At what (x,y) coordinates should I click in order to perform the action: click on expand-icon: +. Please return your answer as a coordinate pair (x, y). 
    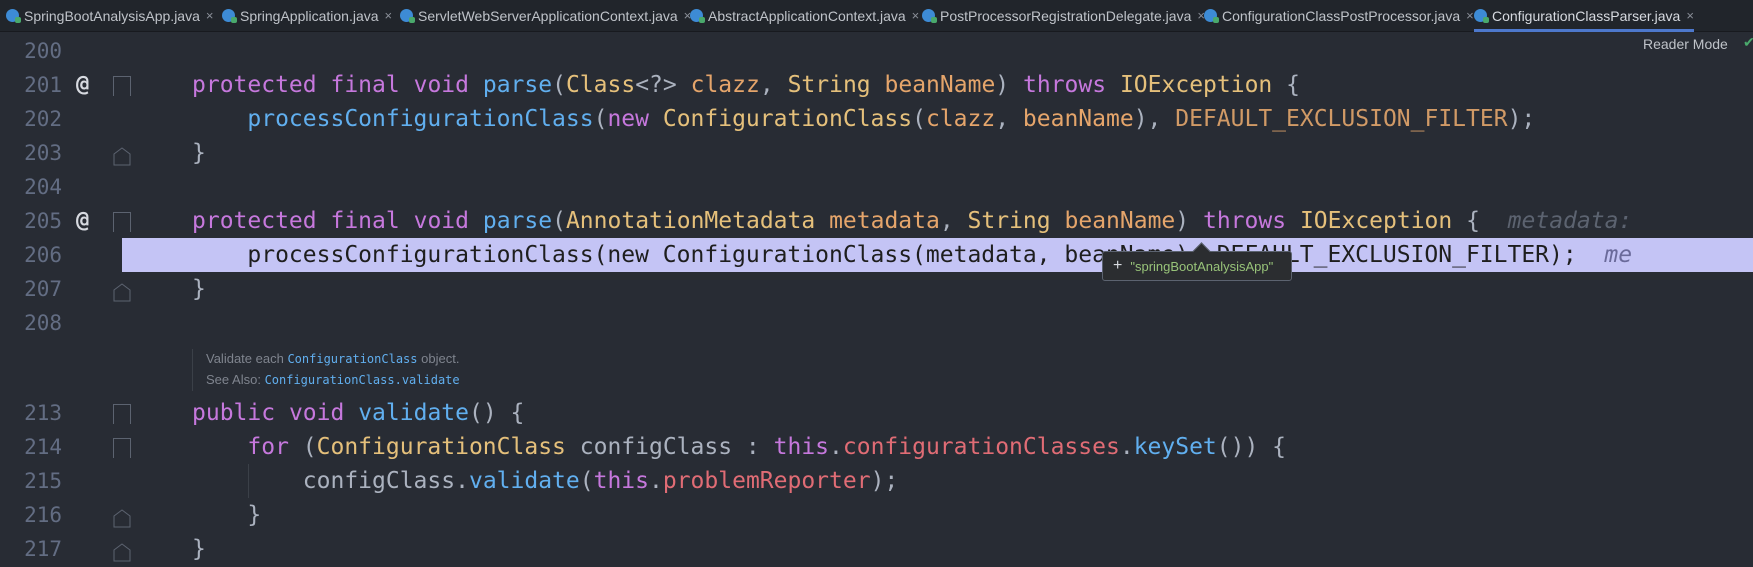
    Looking at the image, I should click on (1117, 266).